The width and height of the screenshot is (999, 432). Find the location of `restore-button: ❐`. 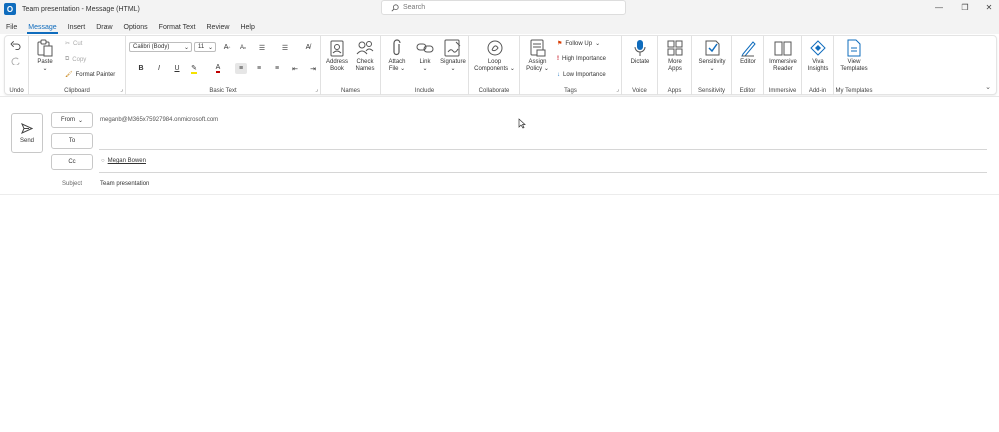

restore-button: ❐ is located at coordinates (965, 7).